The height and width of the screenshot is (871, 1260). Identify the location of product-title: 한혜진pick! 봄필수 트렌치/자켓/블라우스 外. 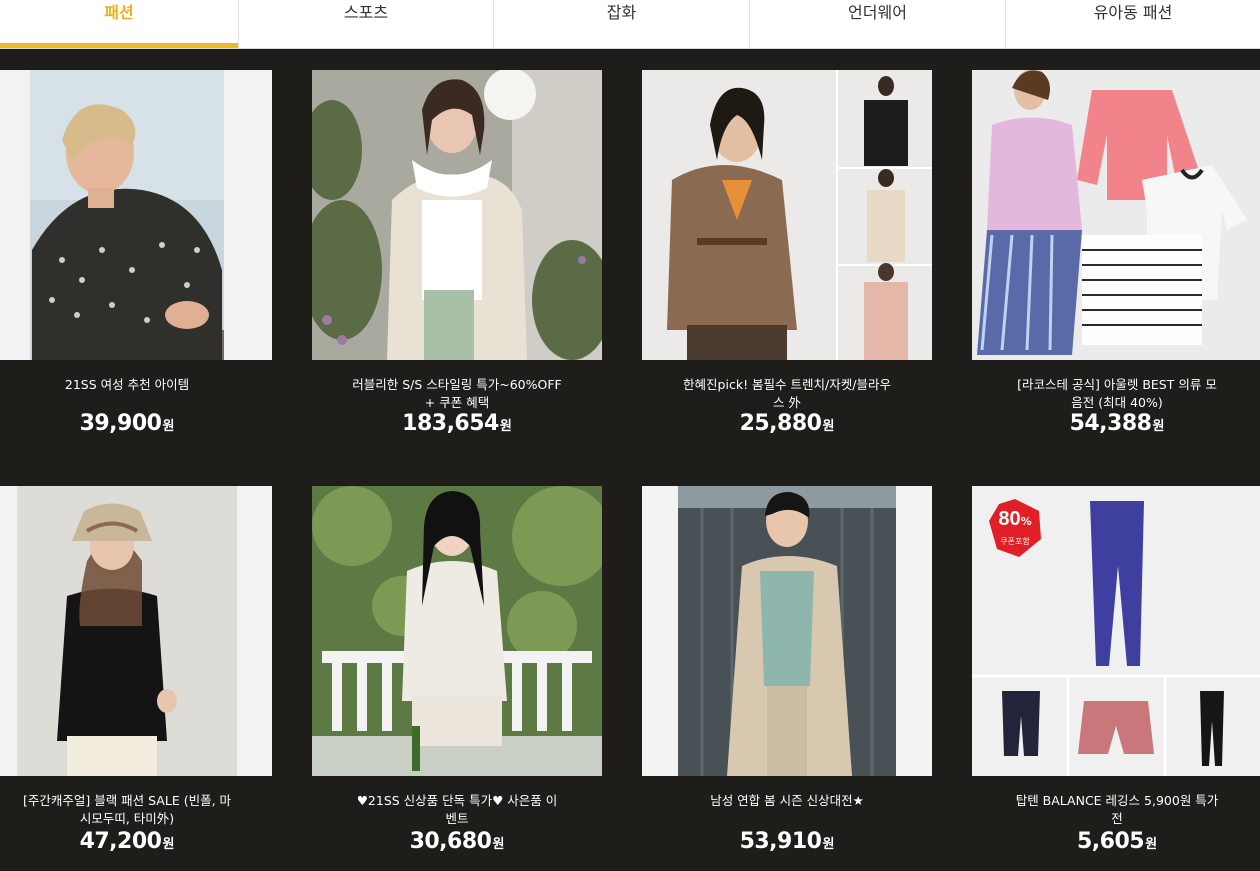
(787, 394).